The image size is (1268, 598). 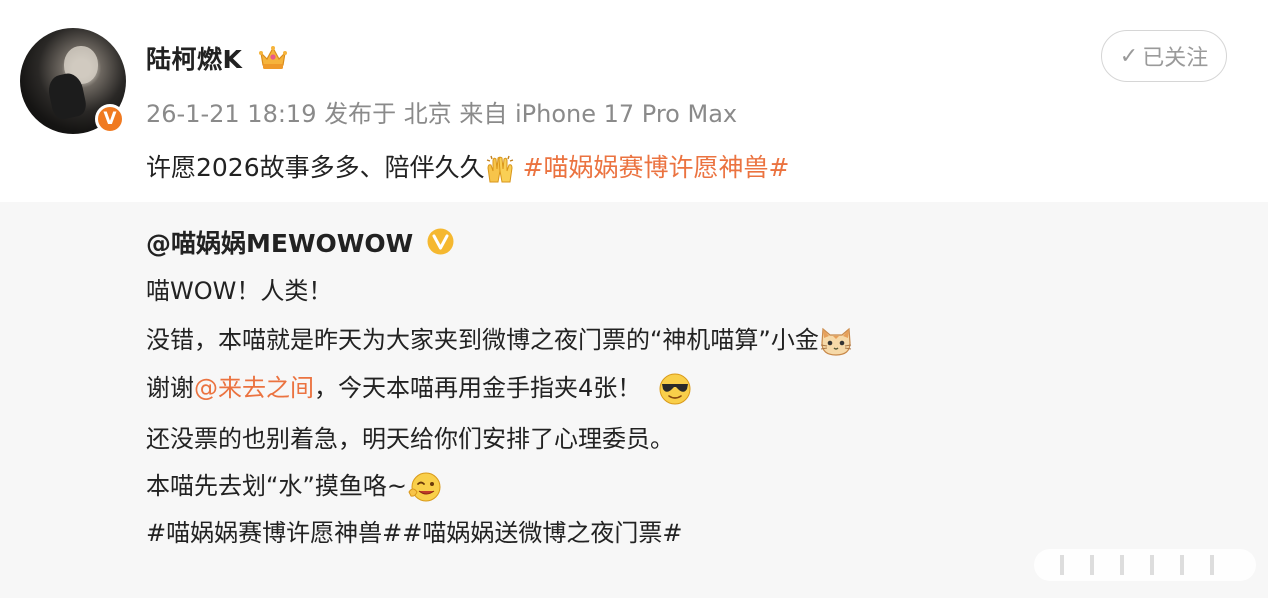 I want to click on mention-link: @来去之间, so click(x=254, y=388).